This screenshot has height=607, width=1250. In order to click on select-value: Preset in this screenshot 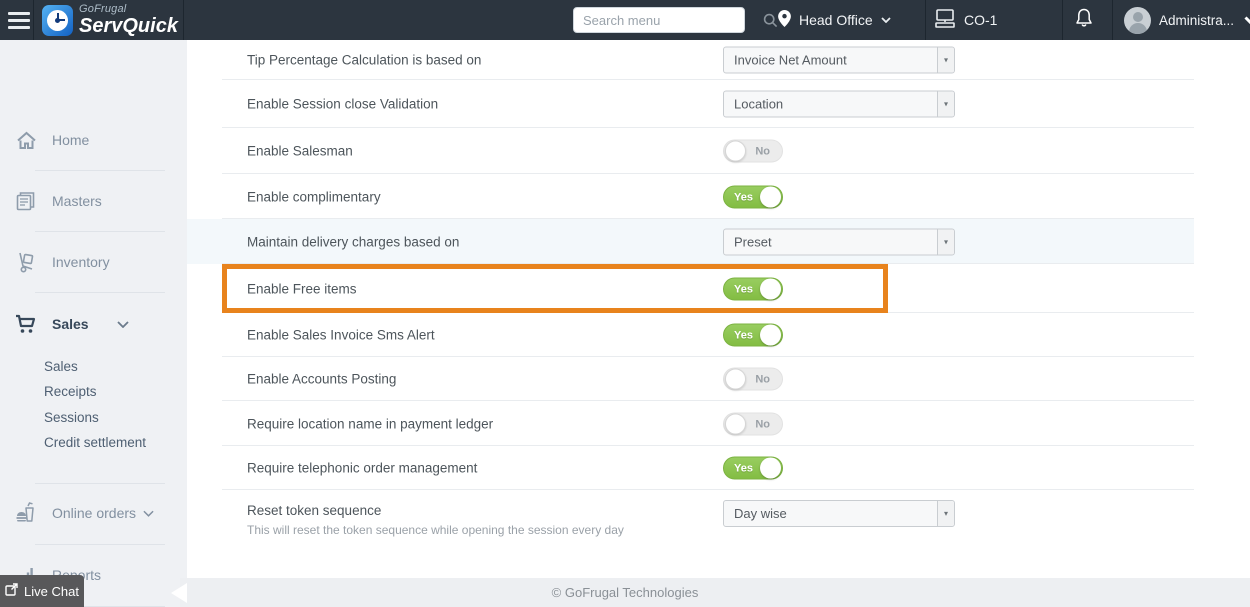, I will do `click(753, 241)`.